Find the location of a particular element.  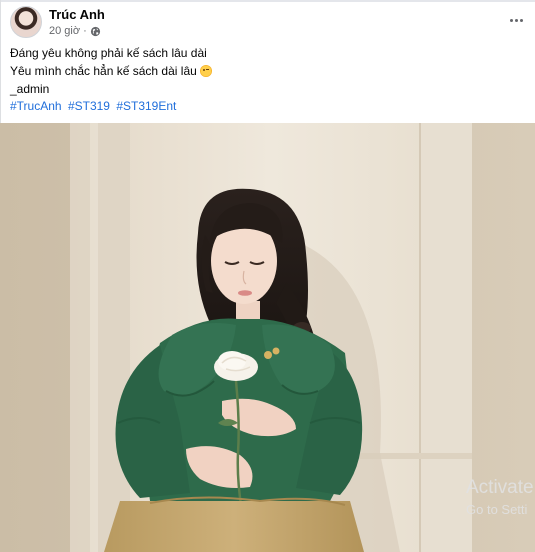

more-options-icon is located at coordinates (516, 20).